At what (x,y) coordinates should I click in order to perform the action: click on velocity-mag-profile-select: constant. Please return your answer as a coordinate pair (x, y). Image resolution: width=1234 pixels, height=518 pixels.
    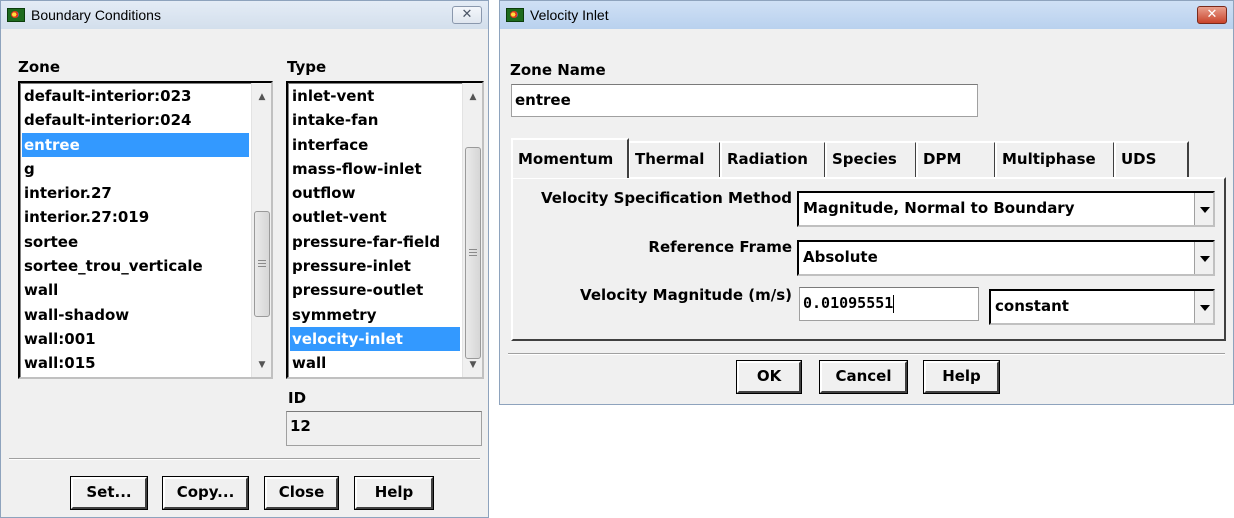
    Looking at the image, I should click on (1102, 307).